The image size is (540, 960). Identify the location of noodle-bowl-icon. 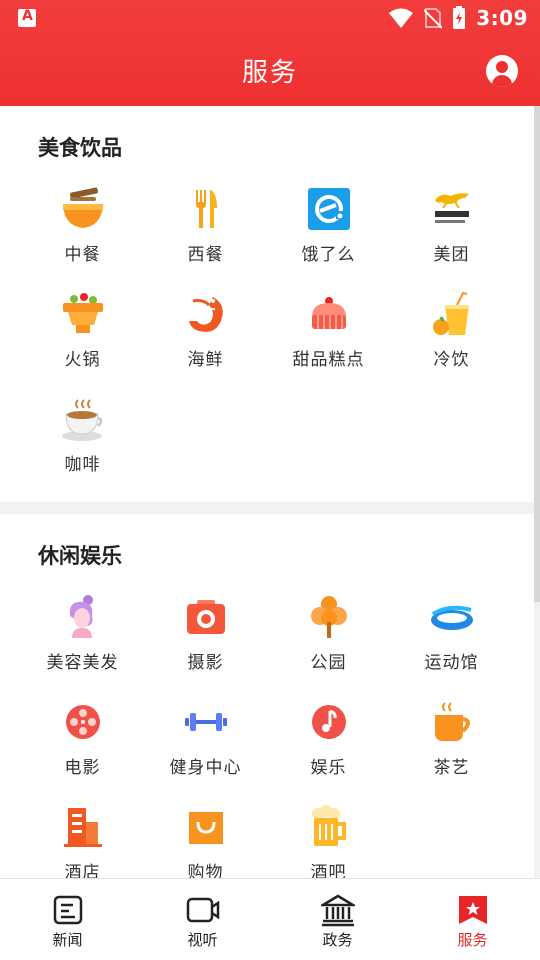
(82, 207).